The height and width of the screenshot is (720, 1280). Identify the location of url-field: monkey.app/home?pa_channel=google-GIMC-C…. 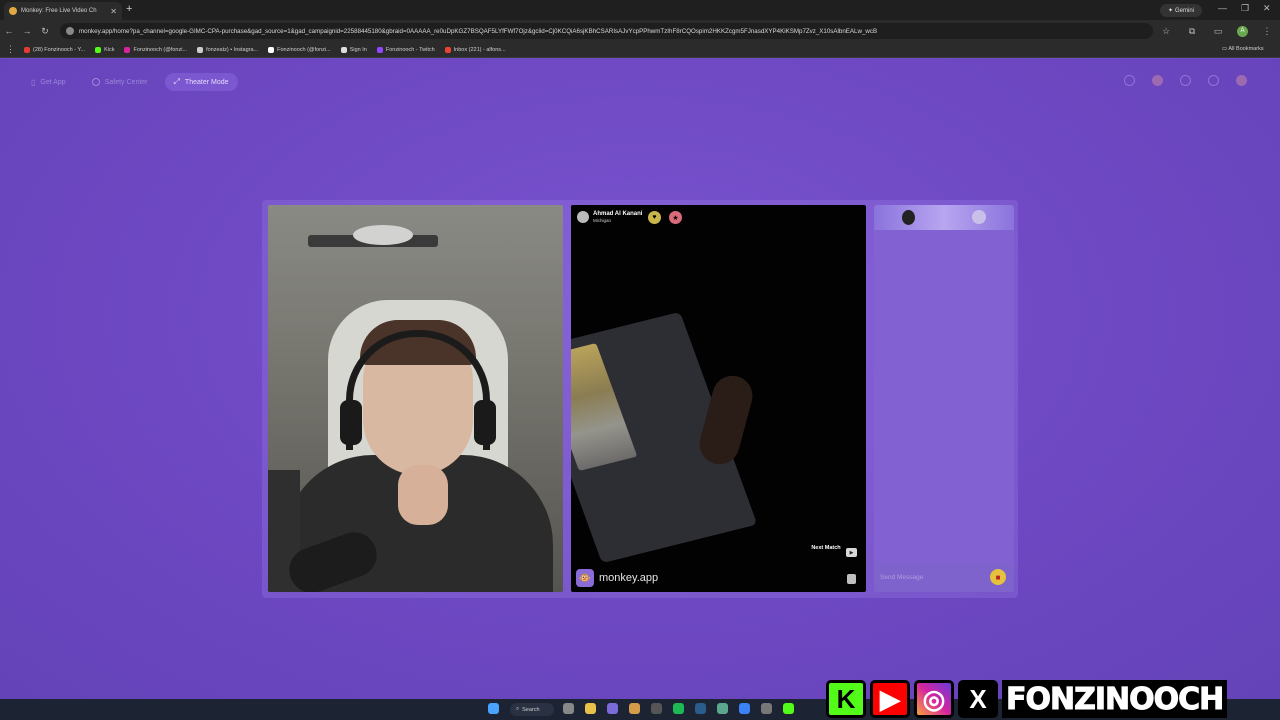
(607, 31).